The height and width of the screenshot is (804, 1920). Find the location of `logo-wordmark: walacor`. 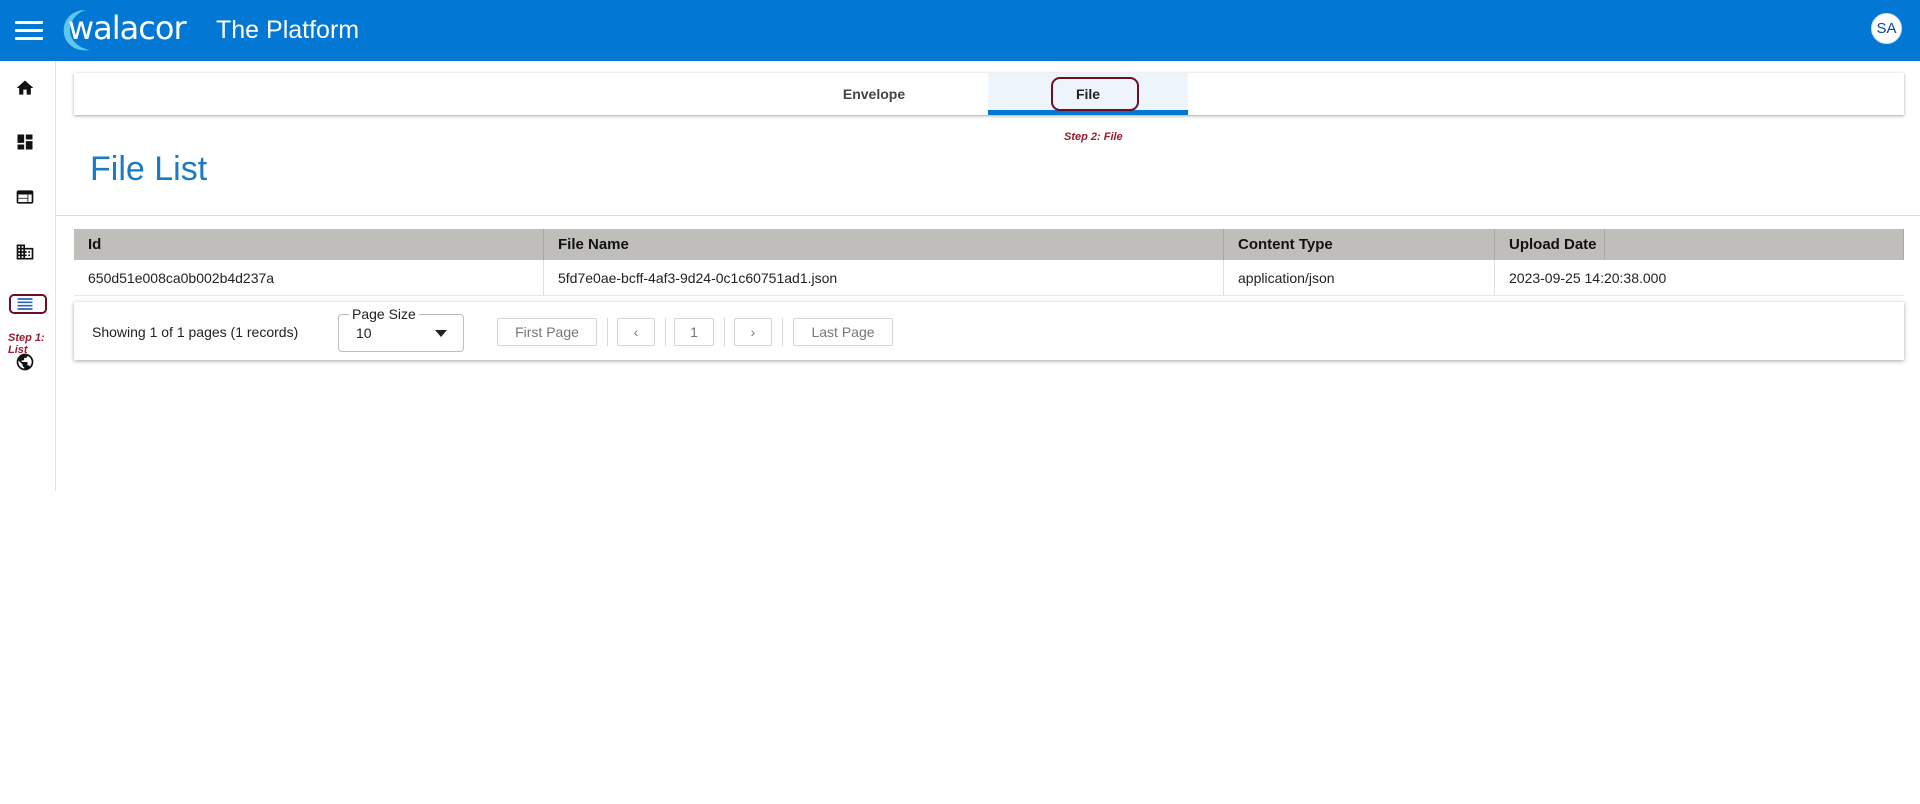

logo-wordmark: walacor is located at coordinates (127, 28).